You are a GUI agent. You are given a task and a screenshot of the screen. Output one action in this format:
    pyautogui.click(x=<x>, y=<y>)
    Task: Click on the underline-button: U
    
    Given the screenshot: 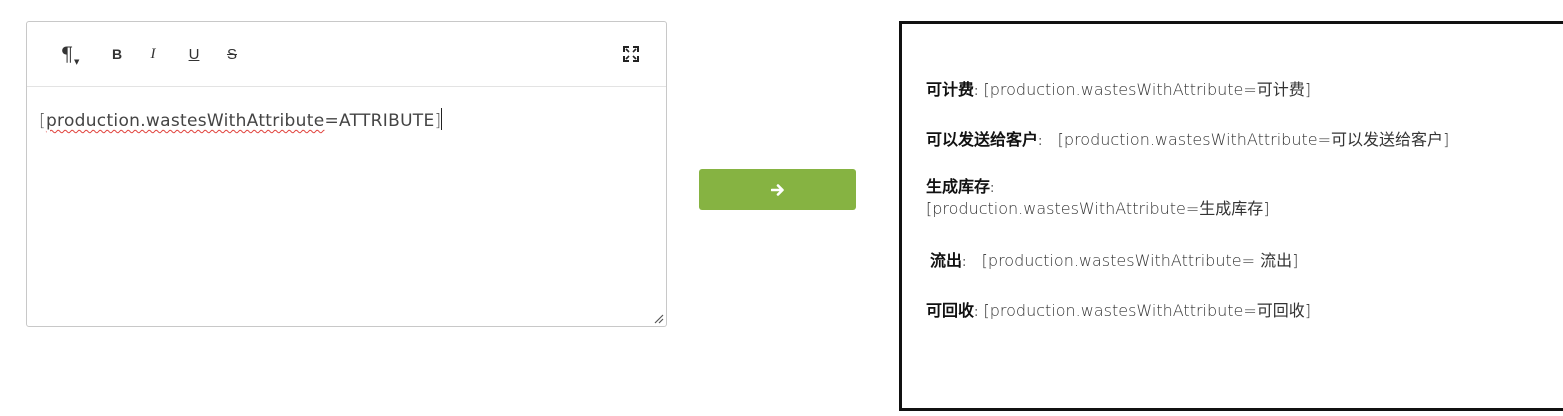 What is the action you would take?
    pyautogui.click(x=194, y=54)
    